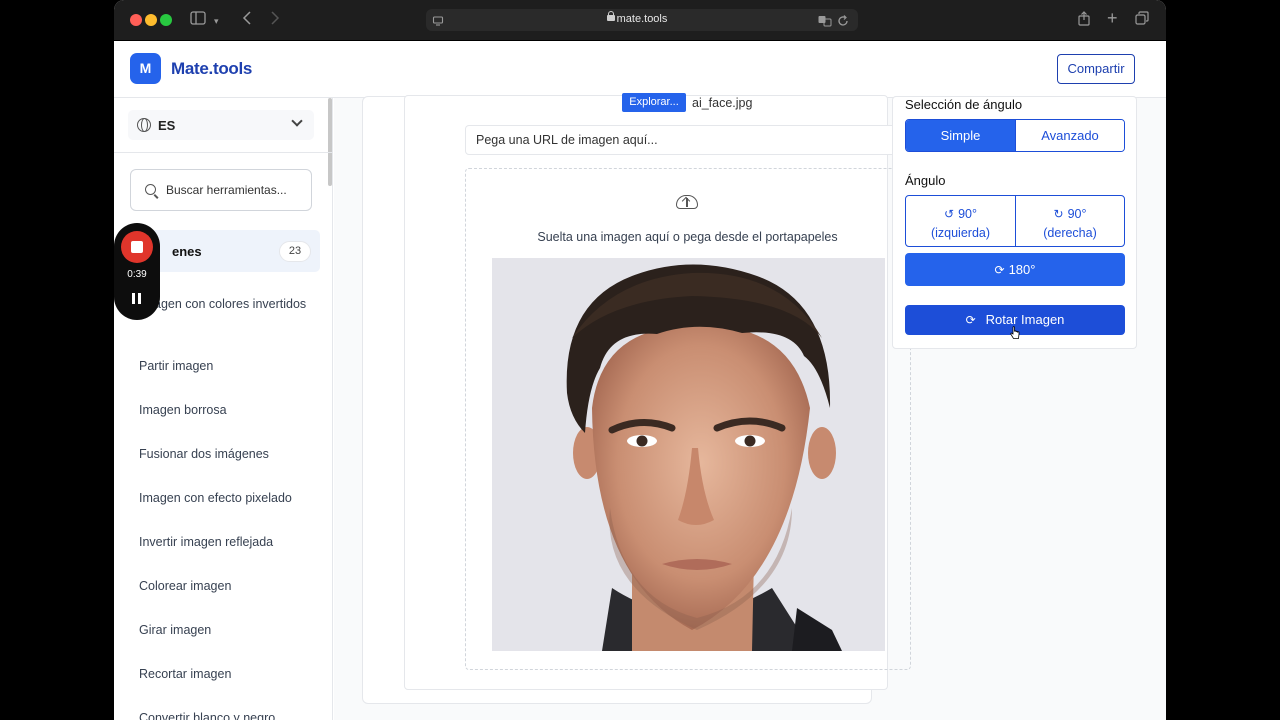 The image size is (1280, 720). Describe the element at coordinates (136, 20) in the screenshot. I see `close-window-button` at that location.